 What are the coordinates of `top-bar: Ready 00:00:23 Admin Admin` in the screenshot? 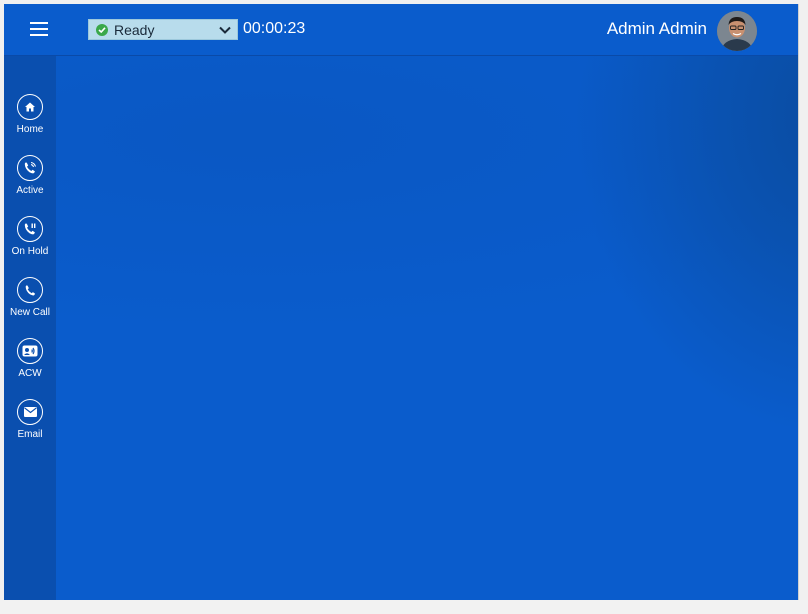 It's located at (401, 30).